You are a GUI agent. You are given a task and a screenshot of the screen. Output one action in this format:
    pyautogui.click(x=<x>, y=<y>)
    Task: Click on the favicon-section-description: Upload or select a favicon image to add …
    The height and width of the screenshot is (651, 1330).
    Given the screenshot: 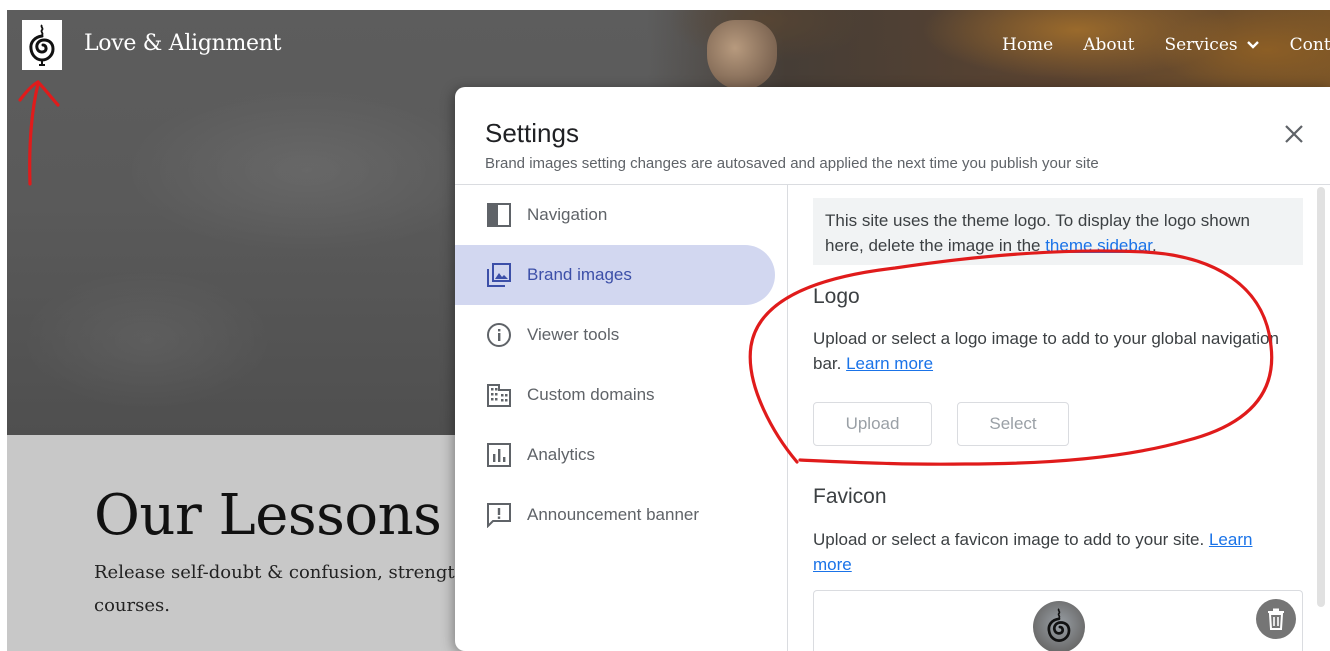 What is the action you would take?
    pyautogui.click(x=1053, y=552)
    